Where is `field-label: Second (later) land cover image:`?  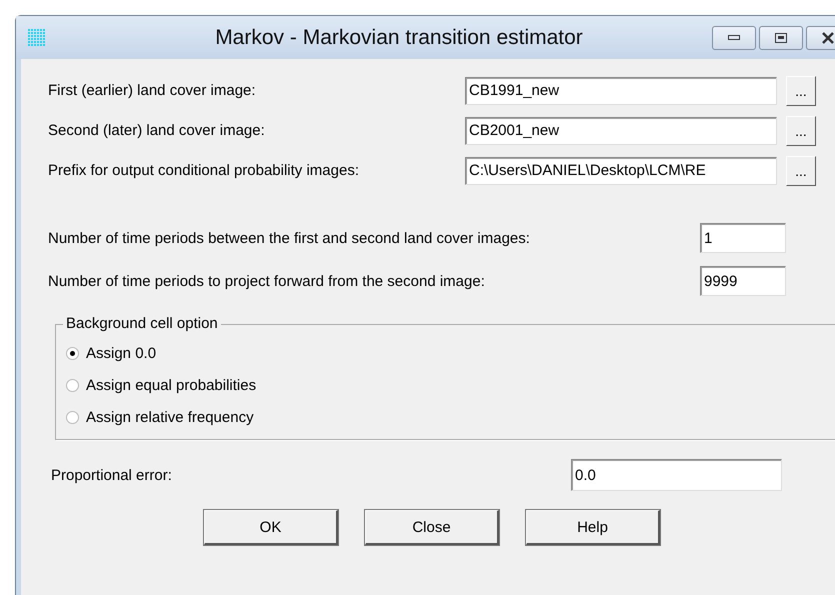 field-label: Second (later) land cover image: is located at coordinates (157, 130).